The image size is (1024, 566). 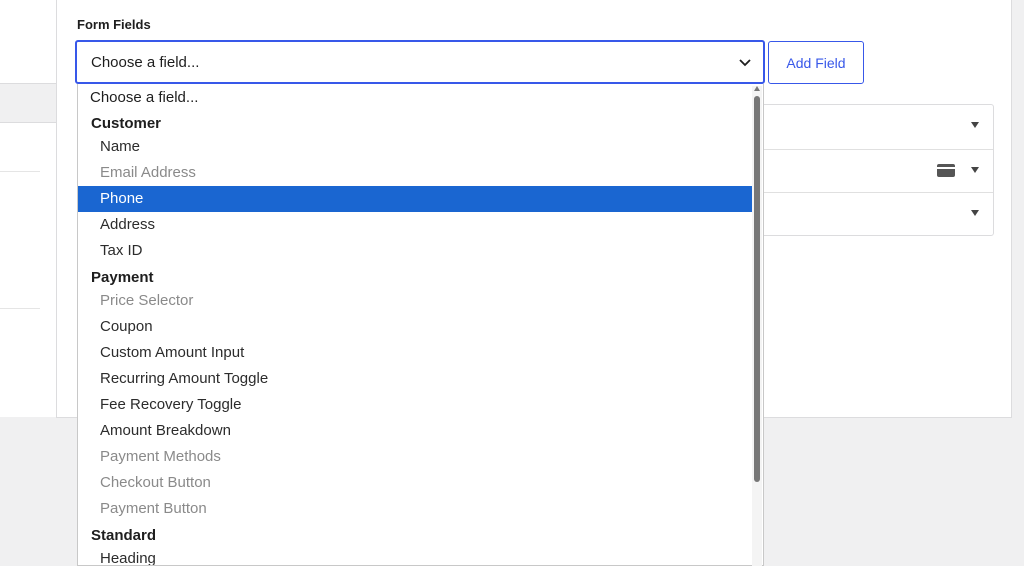 I want to click on chevron-down-icon, so click(x=745, y=63).